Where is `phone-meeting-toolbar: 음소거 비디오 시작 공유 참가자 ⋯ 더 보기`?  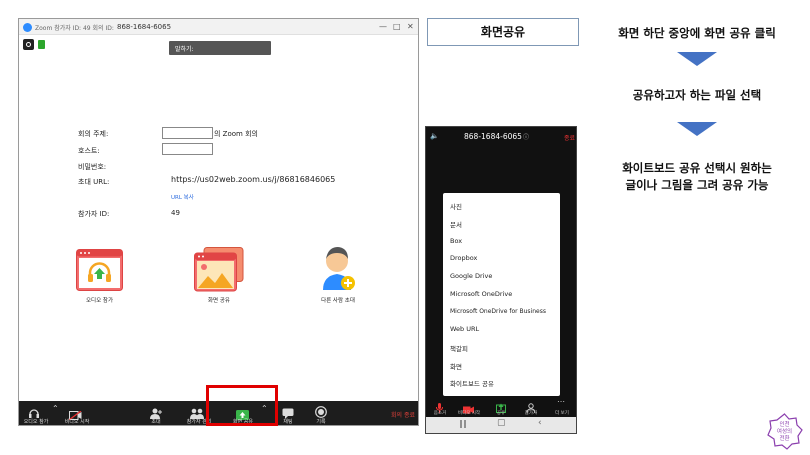 phone-meeting-toolbar: 음소거 비디오 시작 공유 참가자 ⋯ 더 보기 is located at coordinates (501, 407).